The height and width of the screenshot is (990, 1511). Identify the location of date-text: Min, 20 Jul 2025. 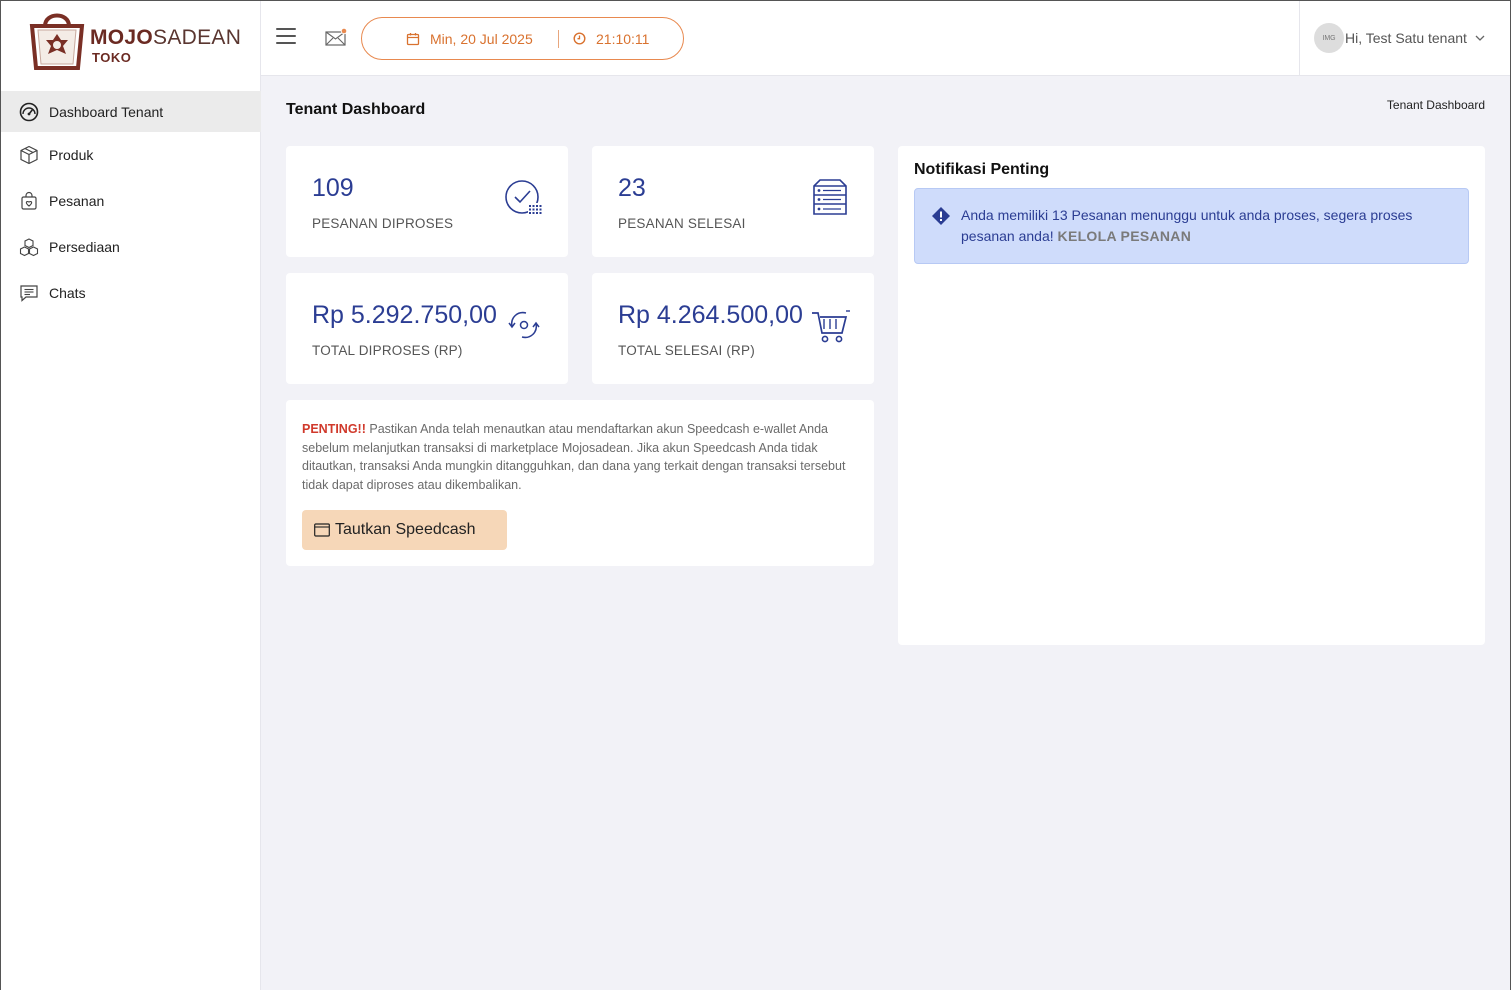
(481, 38).